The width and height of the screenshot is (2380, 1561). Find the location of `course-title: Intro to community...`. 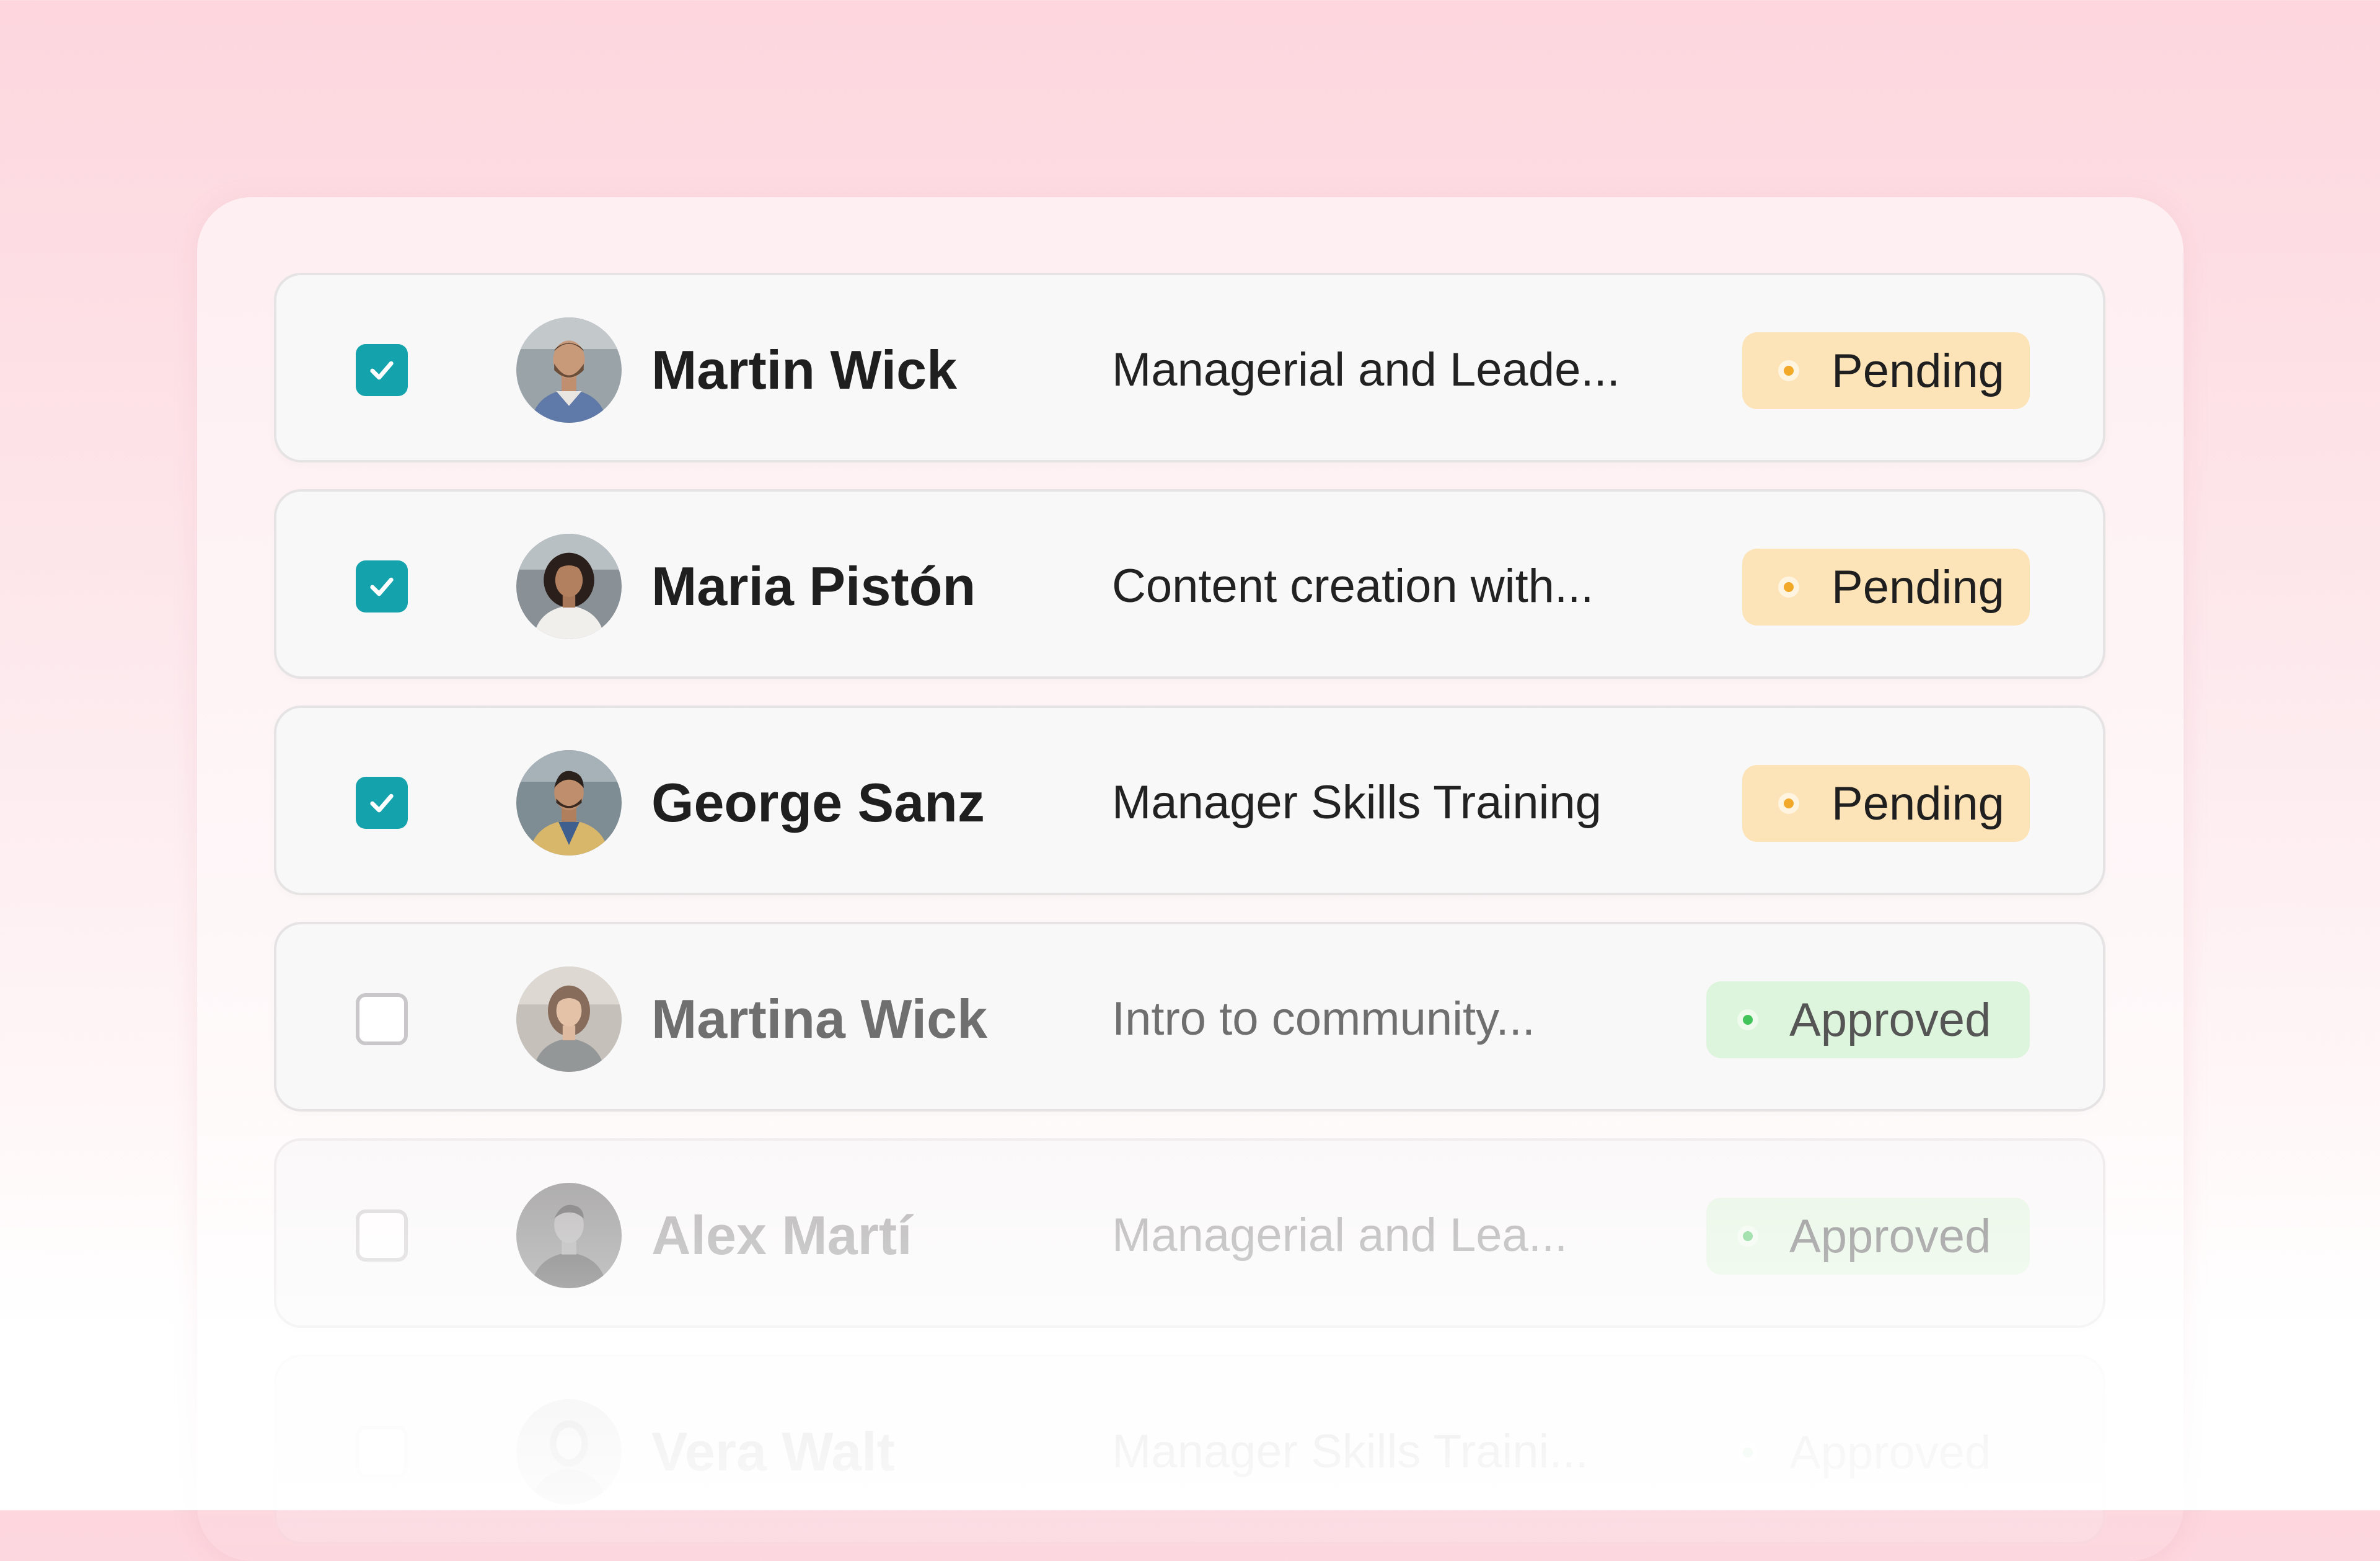

course-title: Intro to community... is located at coordinates (1323, 1019).